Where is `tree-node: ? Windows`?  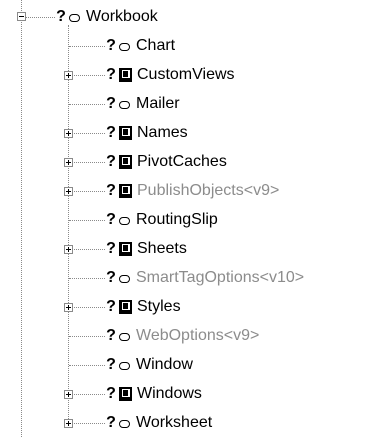
tree-node: ? Windows is located at coordinates (154, 394).